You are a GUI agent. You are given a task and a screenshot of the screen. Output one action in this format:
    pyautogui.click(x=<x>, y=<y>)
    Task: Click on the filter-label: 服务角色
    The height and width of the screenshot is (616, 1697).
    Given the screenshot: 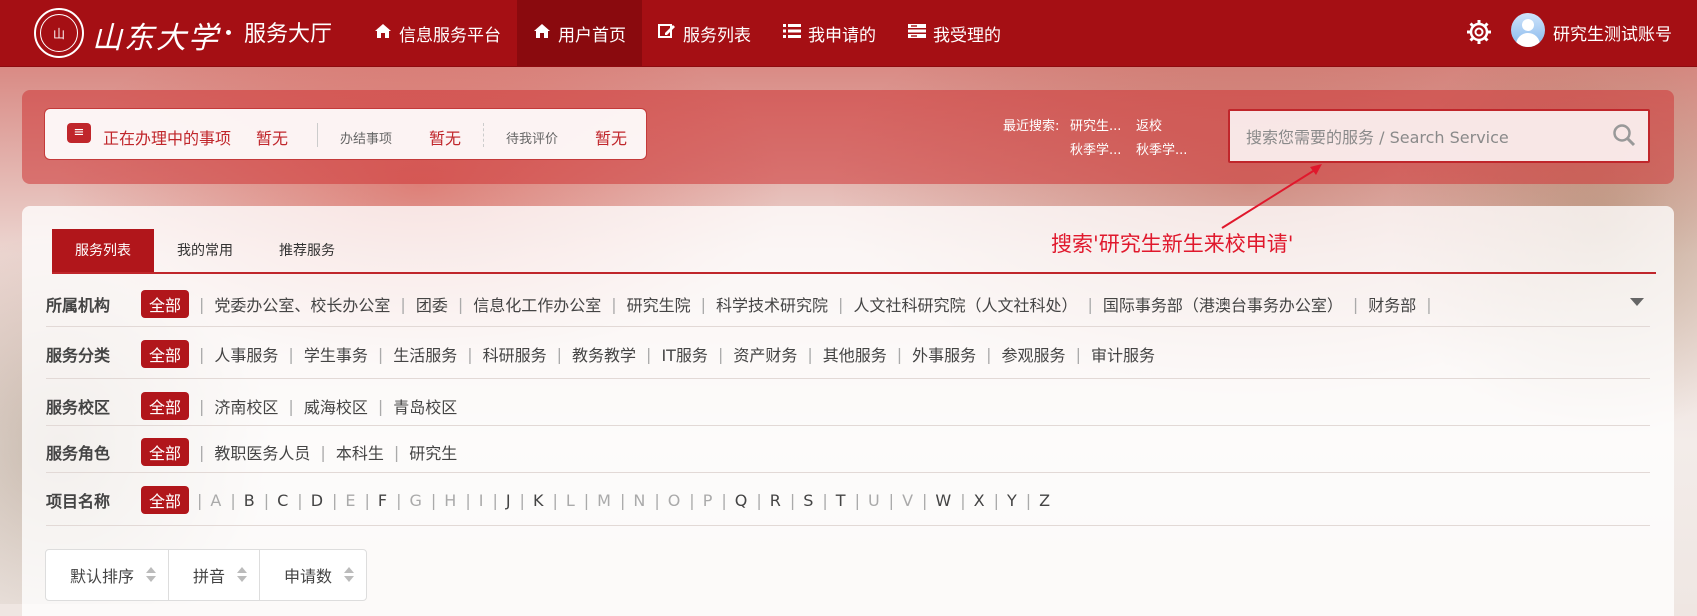 What is the action you would take?
    pyautogui.click(x=78, y=453)
    